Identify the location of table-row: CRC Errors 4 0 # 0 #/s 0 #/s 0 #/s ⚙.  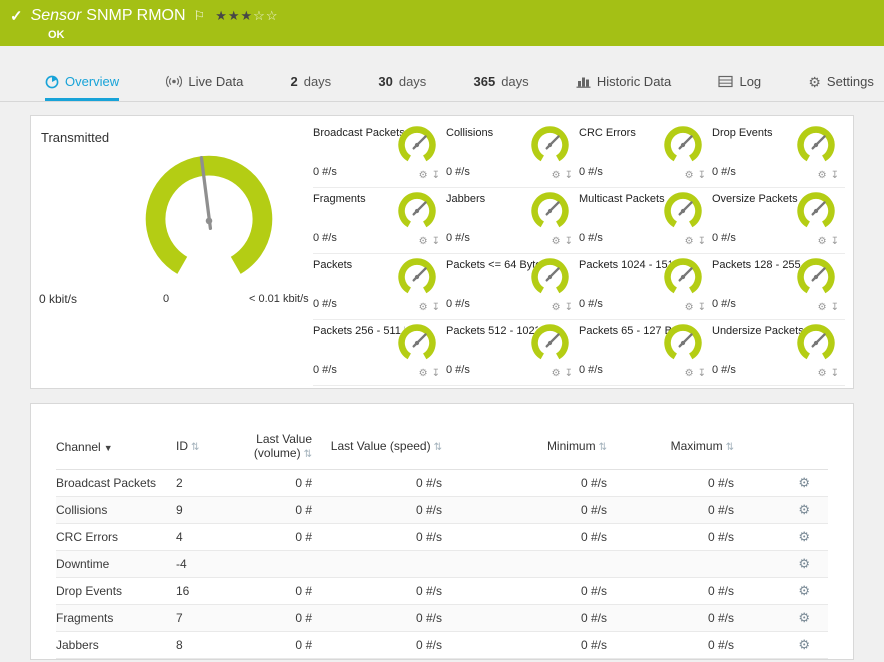
(442, 537).